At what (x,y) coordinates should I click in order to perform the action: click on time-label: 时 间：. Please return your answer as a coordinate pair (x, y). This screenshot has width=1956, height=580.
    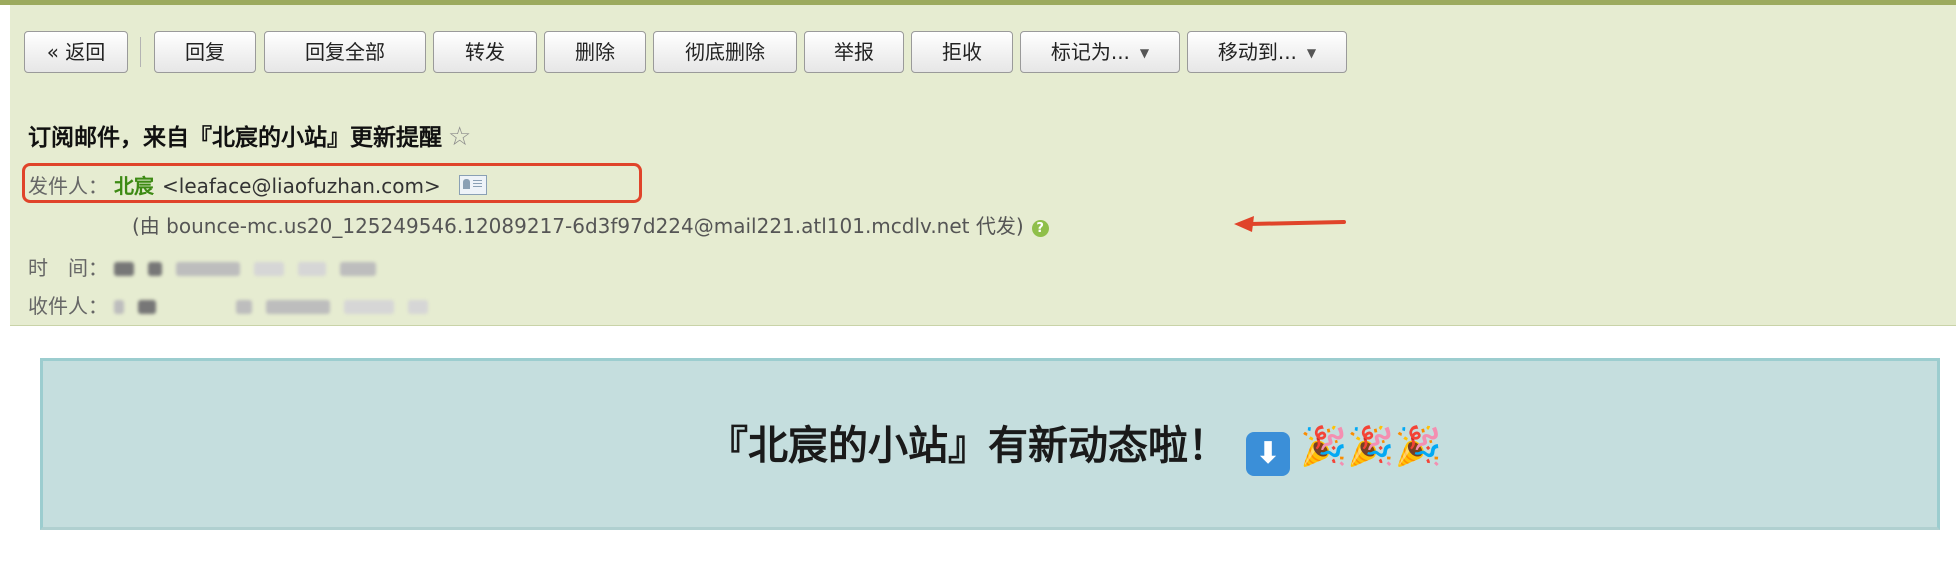
    Looking at the image, I should click on (68, 268).